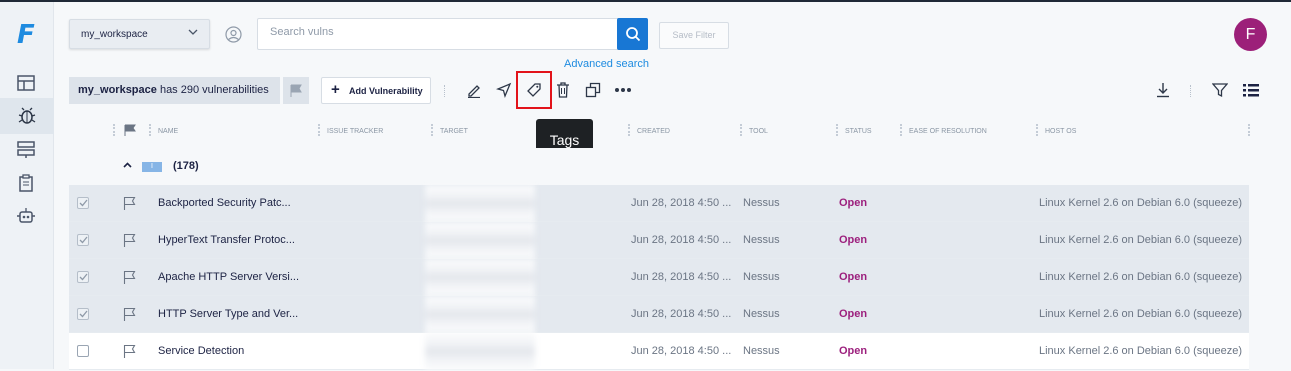 This screenshot has height=371, width=1291. I want to click on flag-column-icon, so click(130, 131).